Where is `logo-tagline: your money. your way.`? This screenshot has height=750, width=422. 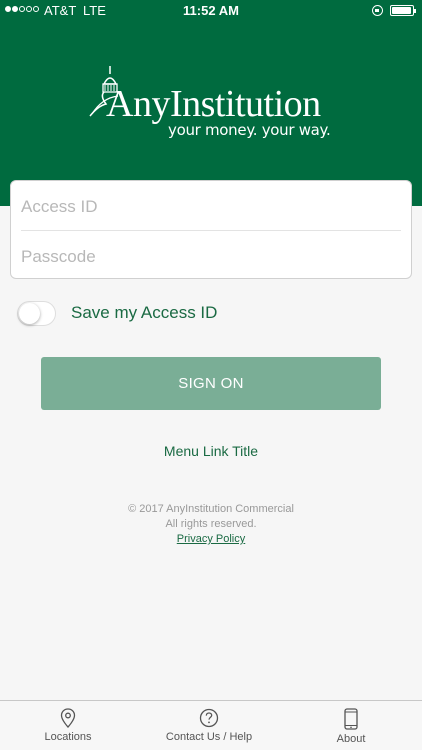 logo-tagline: your money. your way. is located at coordinates (249, 130).